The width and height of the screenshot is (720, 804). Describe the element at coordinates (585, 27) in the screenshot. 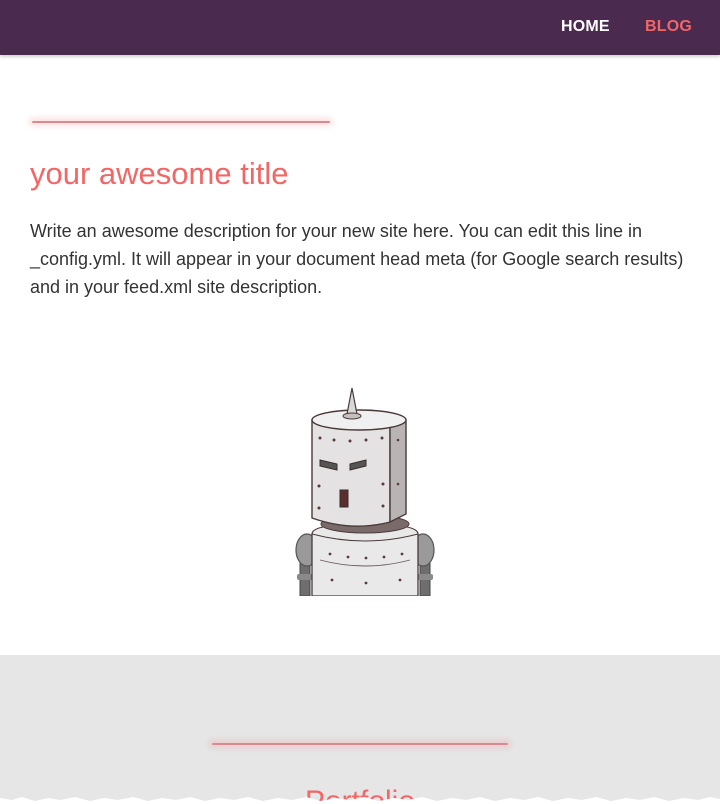

I see `nav-home-link: HOME` at that location.